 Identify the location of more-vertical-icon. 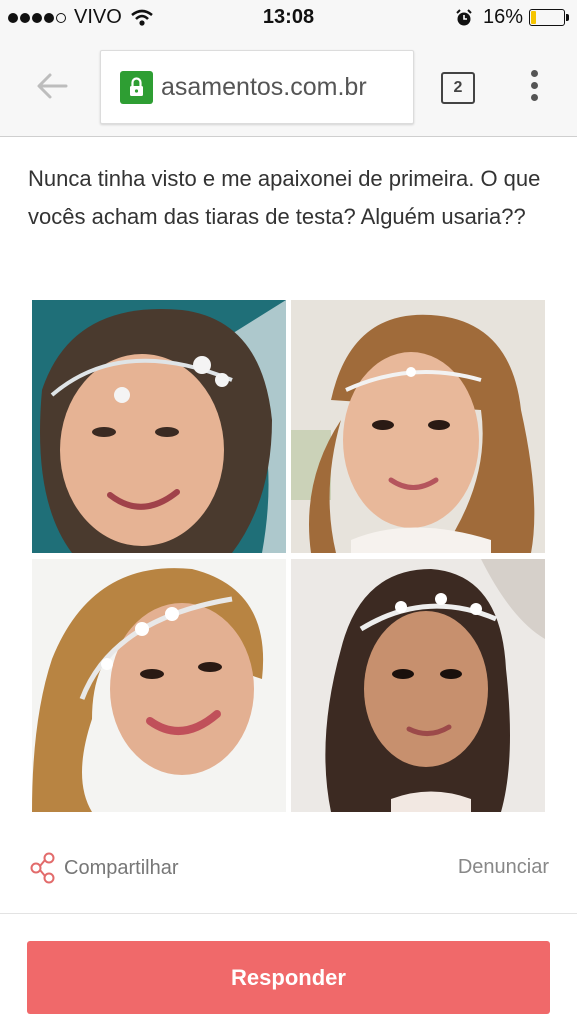
(534, 87).